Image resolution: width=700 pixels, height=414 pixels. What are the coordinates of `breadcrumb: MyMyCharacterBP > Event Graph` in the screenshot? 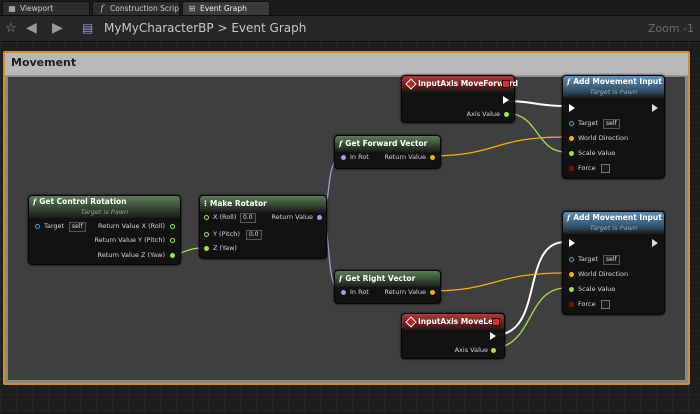 It's located at (205, 28).